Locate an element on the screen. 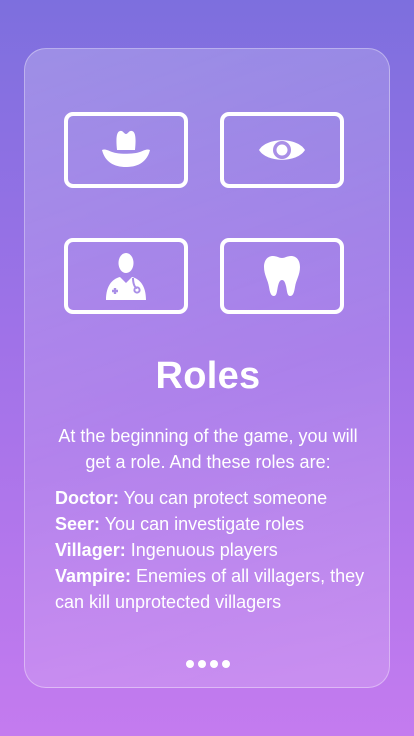  page-title: Roles is located at coordinates (208, 376).